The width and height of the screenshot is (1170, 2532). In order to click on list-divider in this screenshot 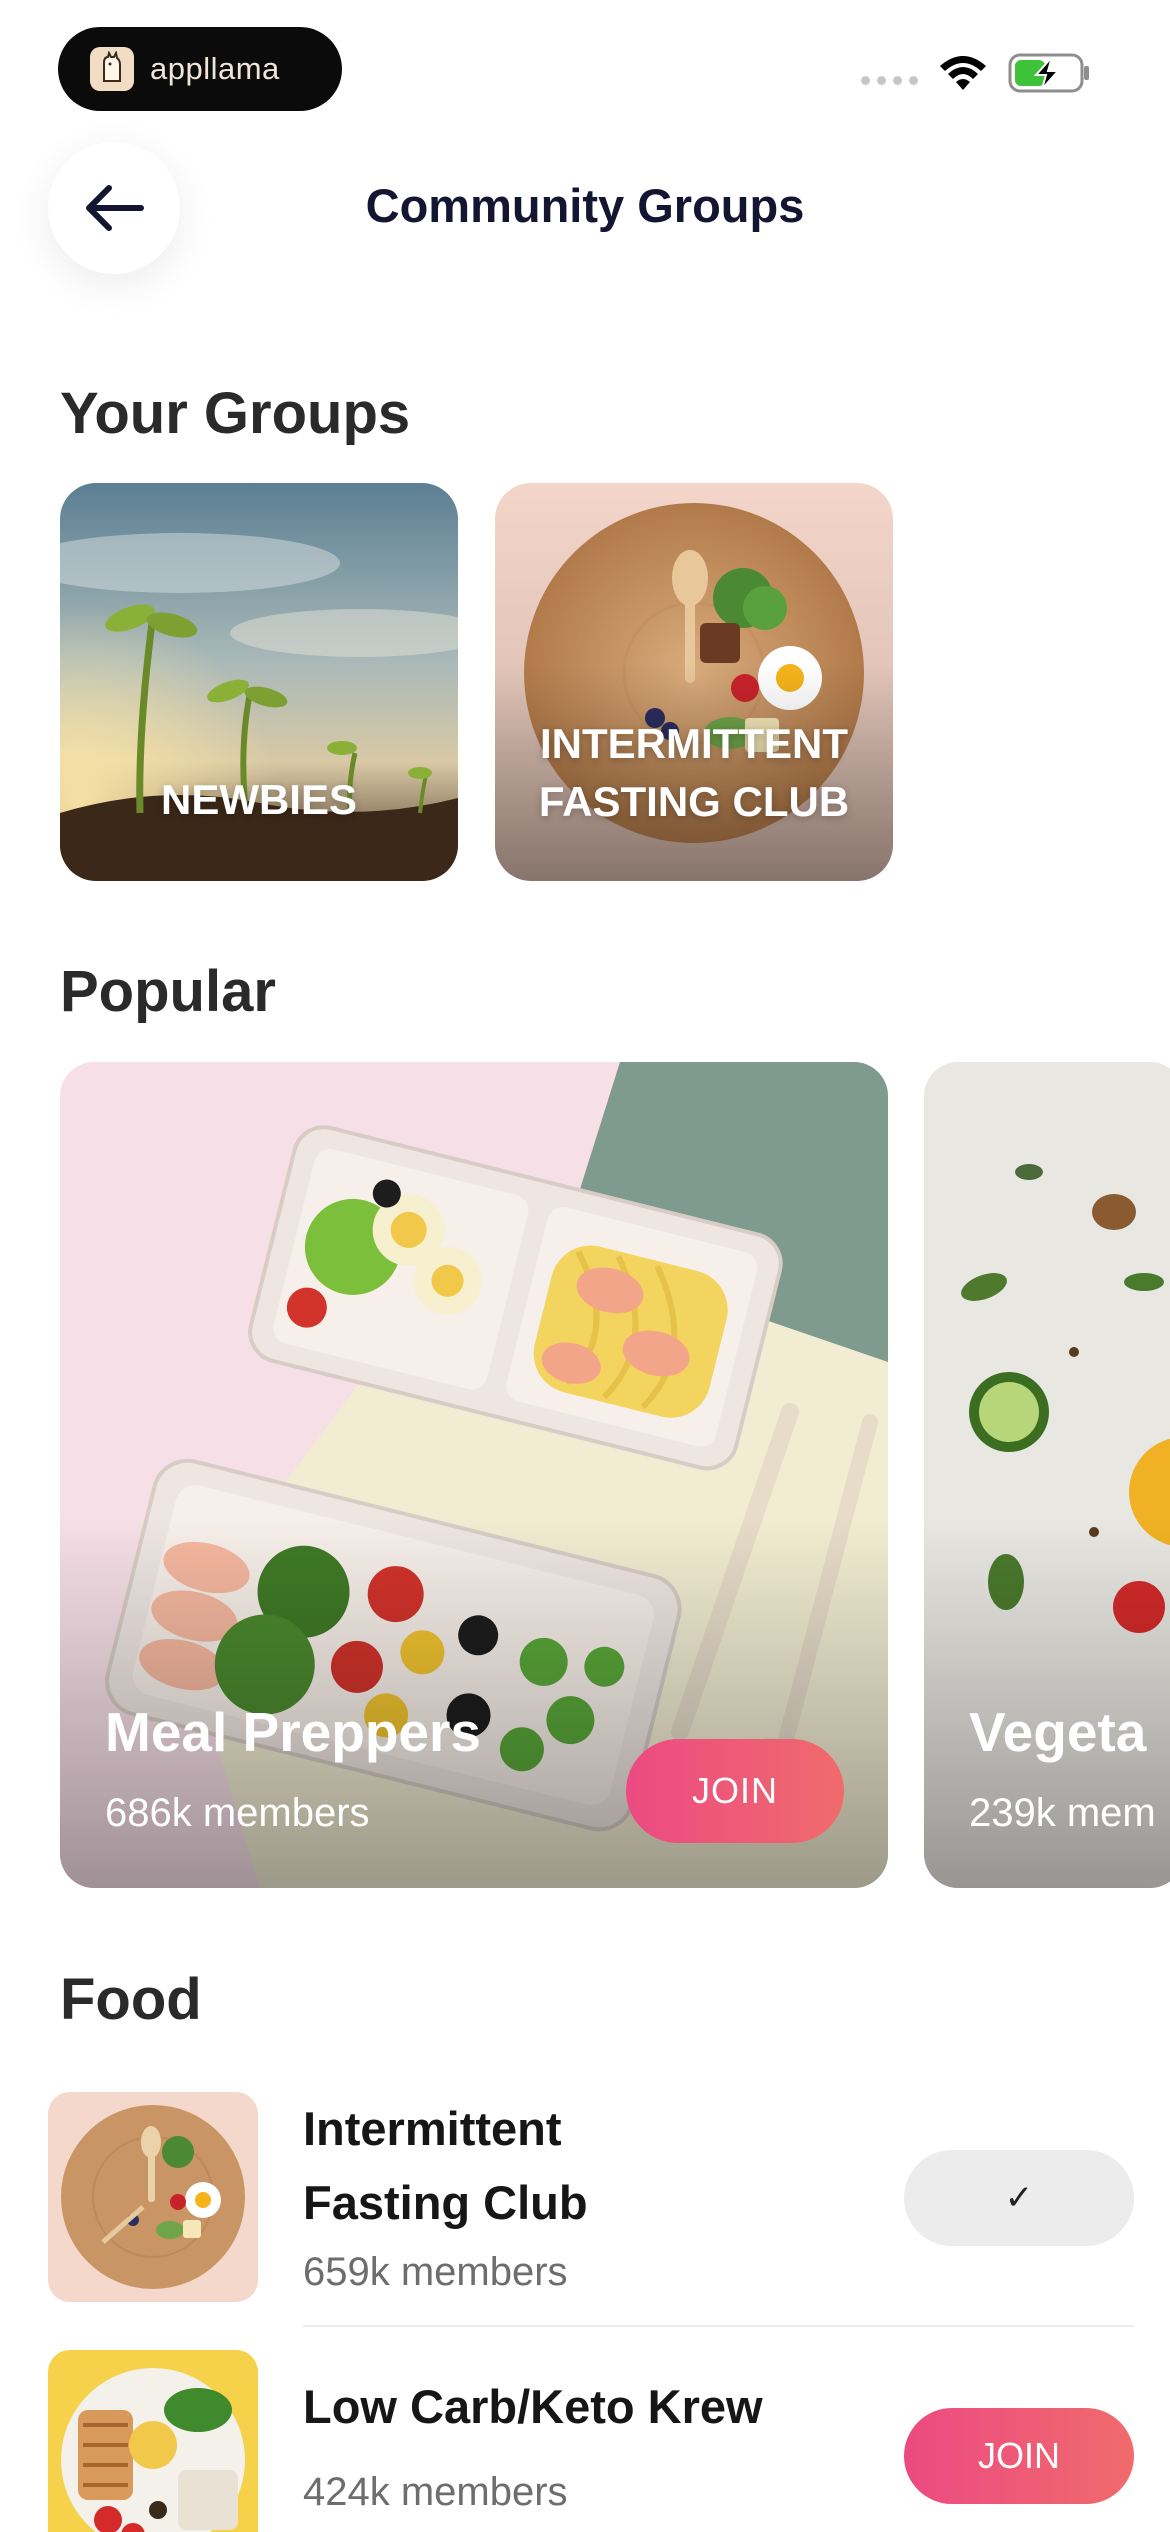, I will do `click(718, 2326)`.